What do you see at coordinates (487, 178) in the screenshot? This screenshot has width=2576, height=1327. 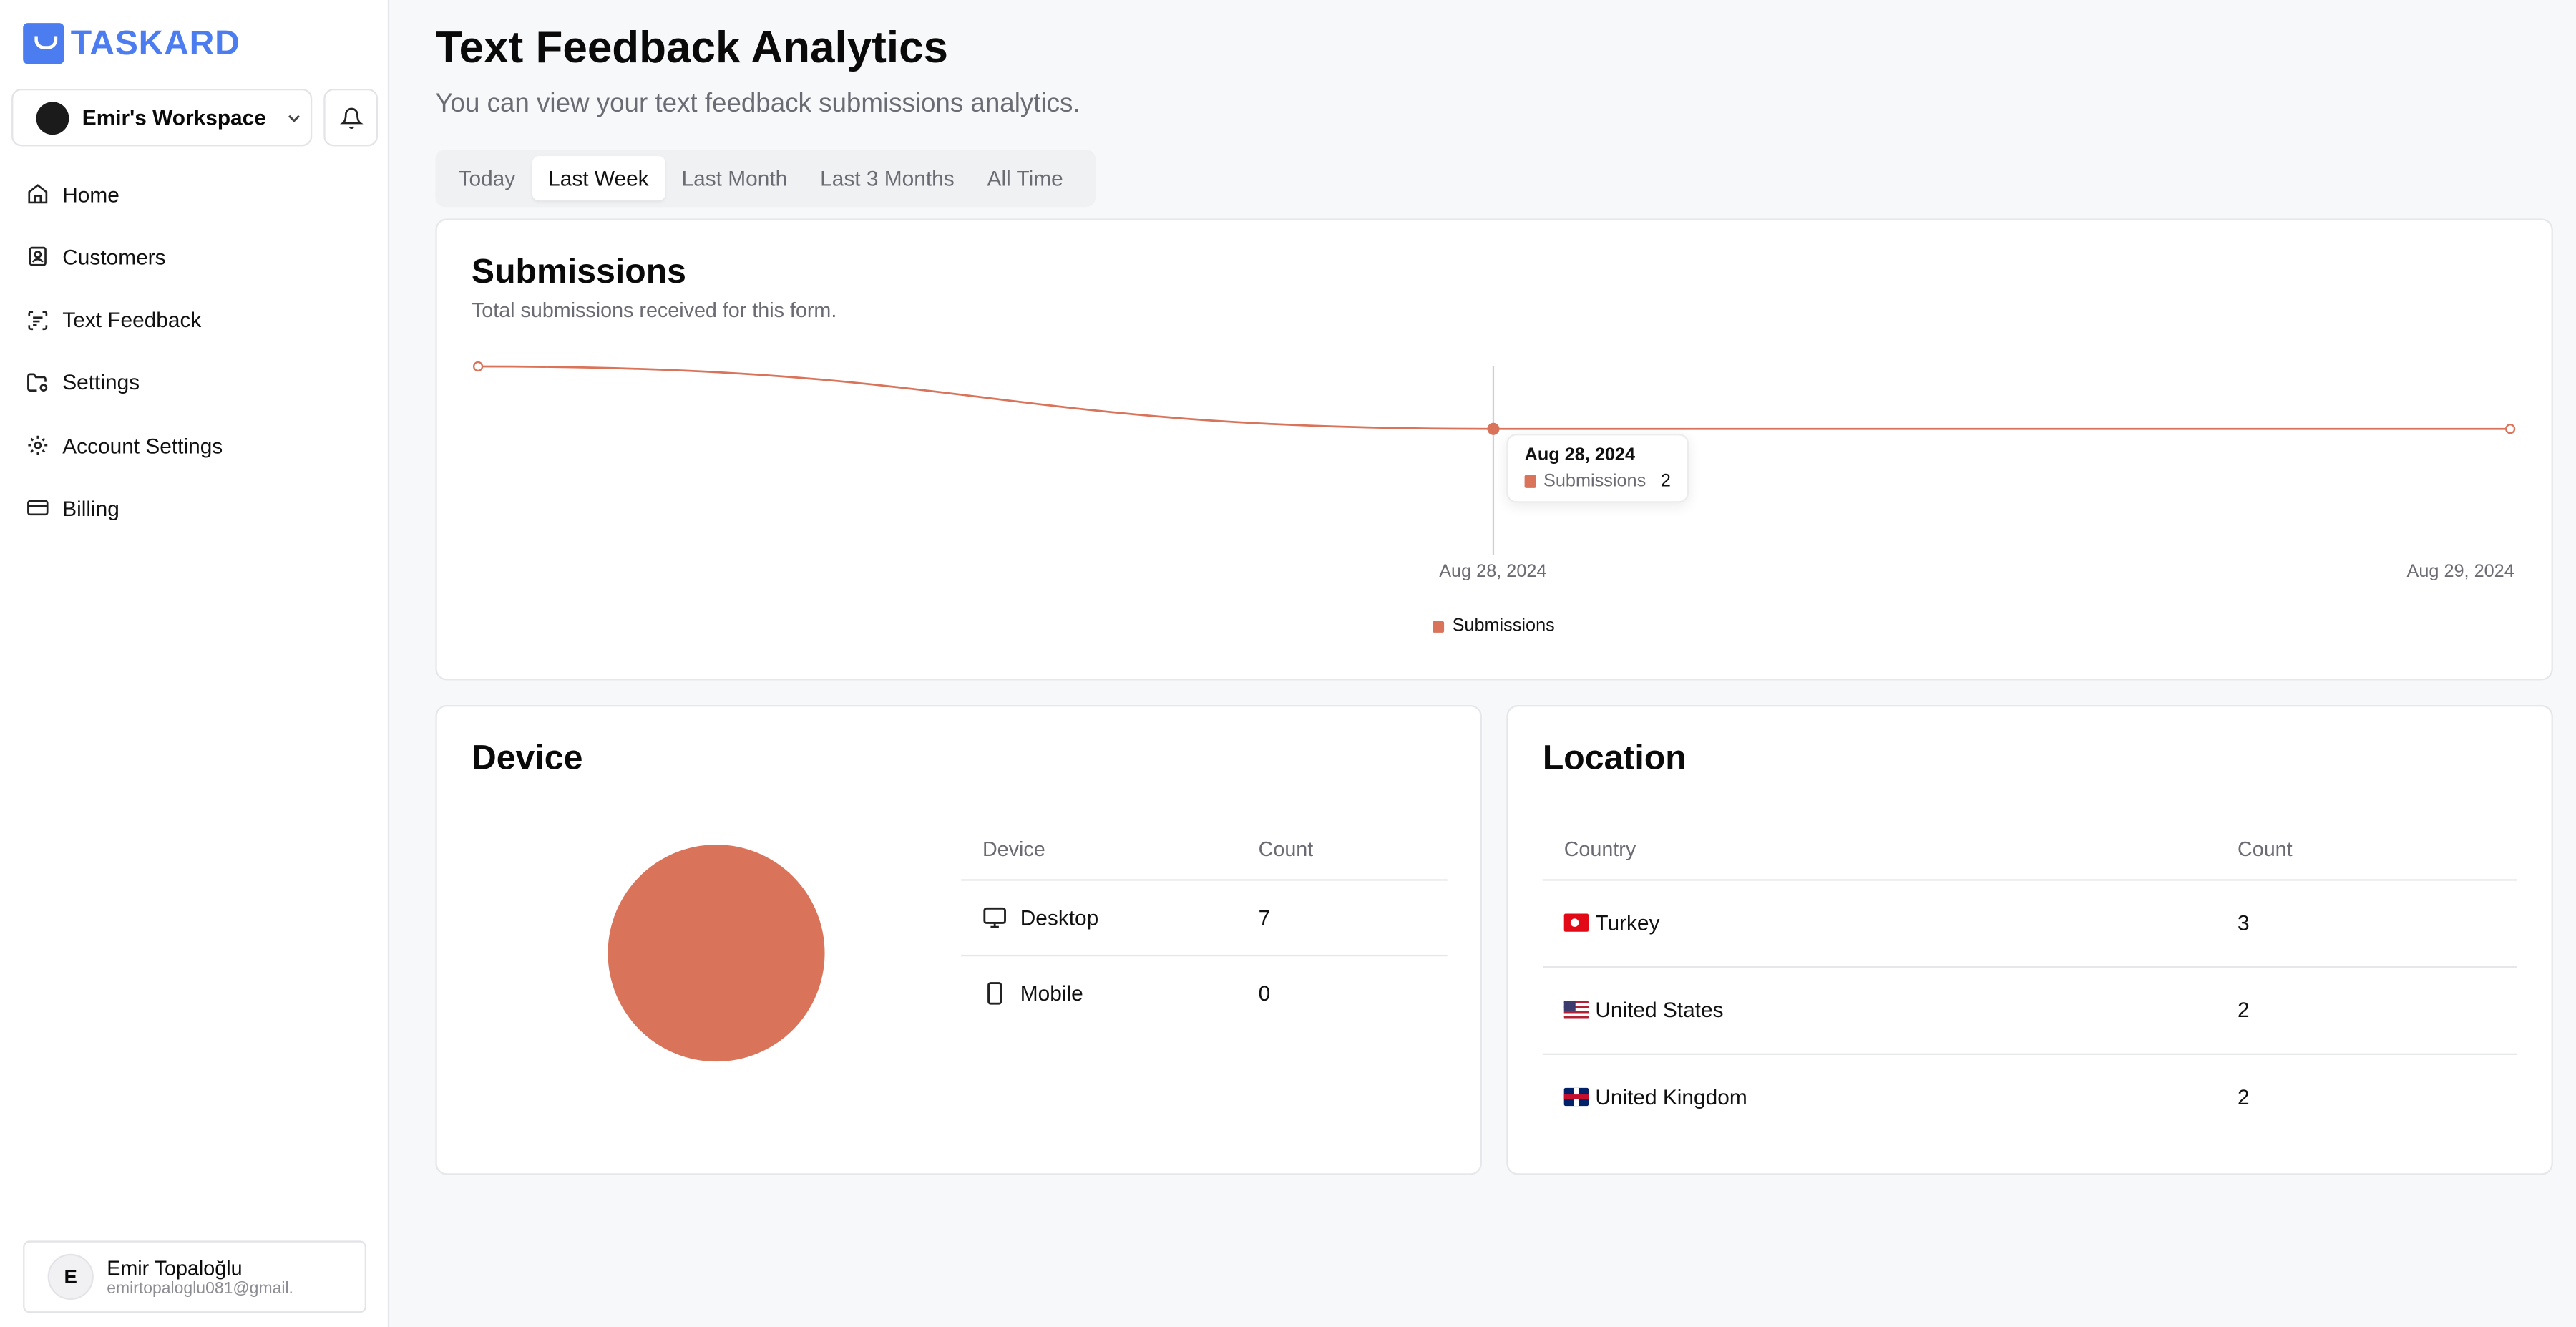 I see `tab-today: Today` at bounding box center [487, 178].